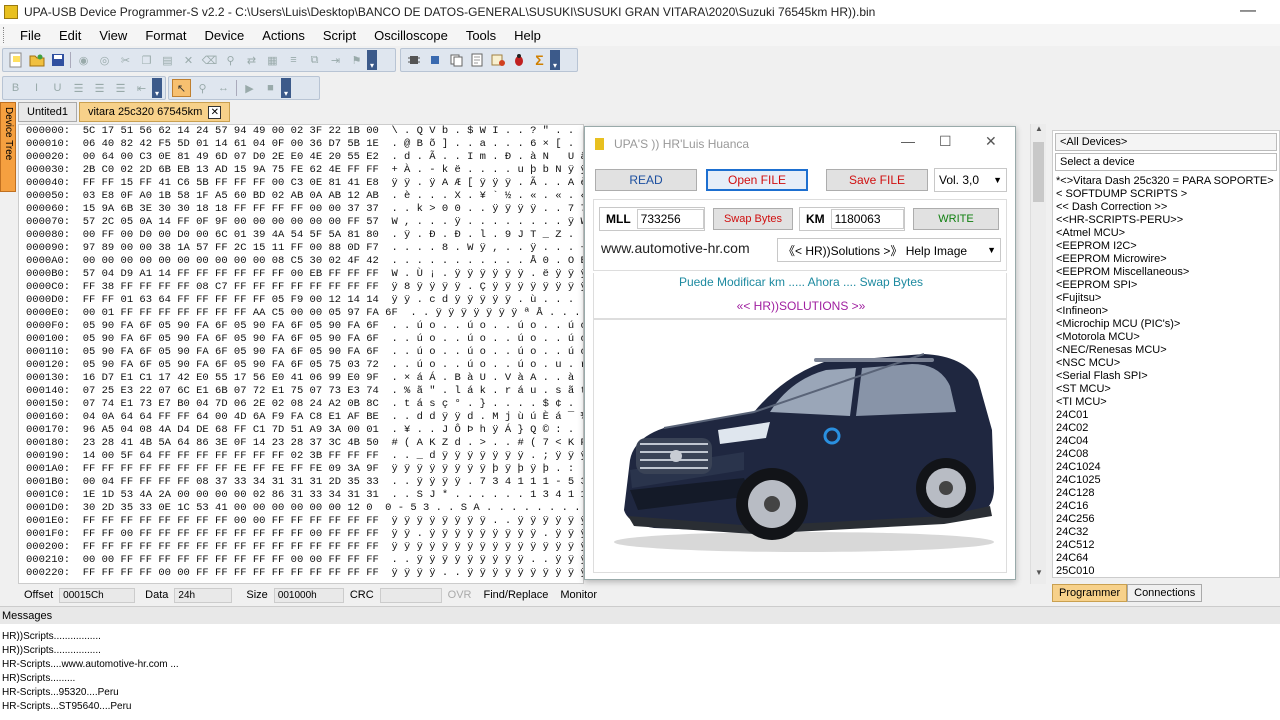 This screenshot has width=1280, height=720. Describe the element at coordinates (272, 60) in the screenshot. I see `fill-icon: ▦` at that location.